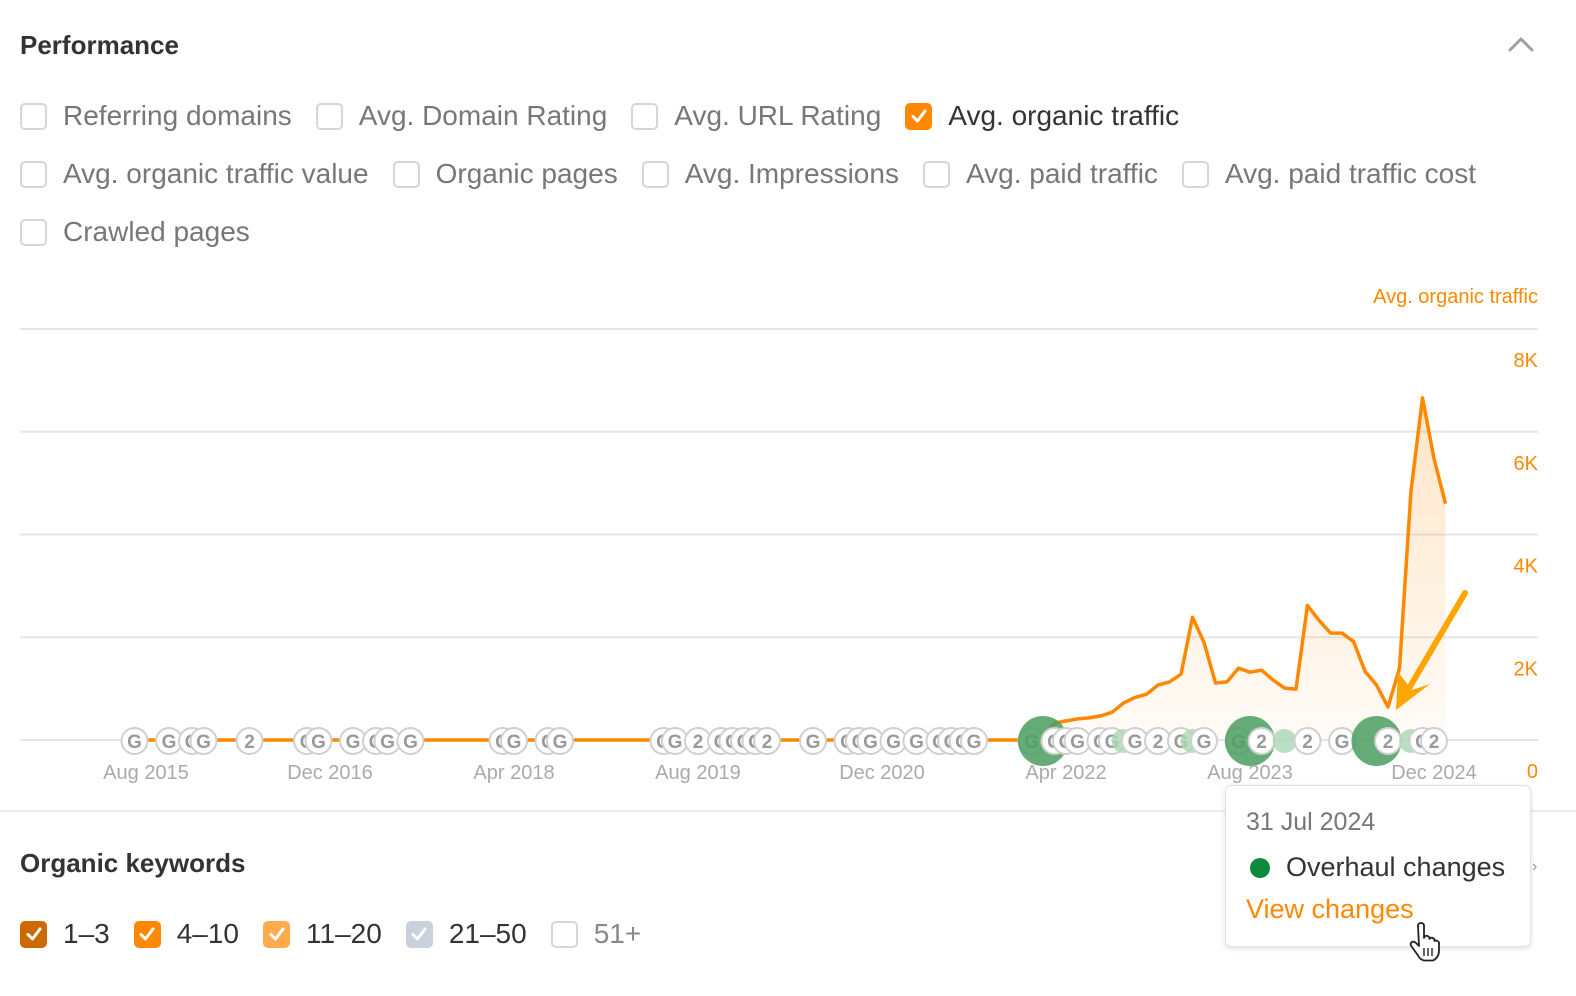 The image size is (1576, 996). What do you see at coordinates (1330, 909) in the screenshot?
I see `view-changes-link: View changes` at bounding box center [1330, 909].